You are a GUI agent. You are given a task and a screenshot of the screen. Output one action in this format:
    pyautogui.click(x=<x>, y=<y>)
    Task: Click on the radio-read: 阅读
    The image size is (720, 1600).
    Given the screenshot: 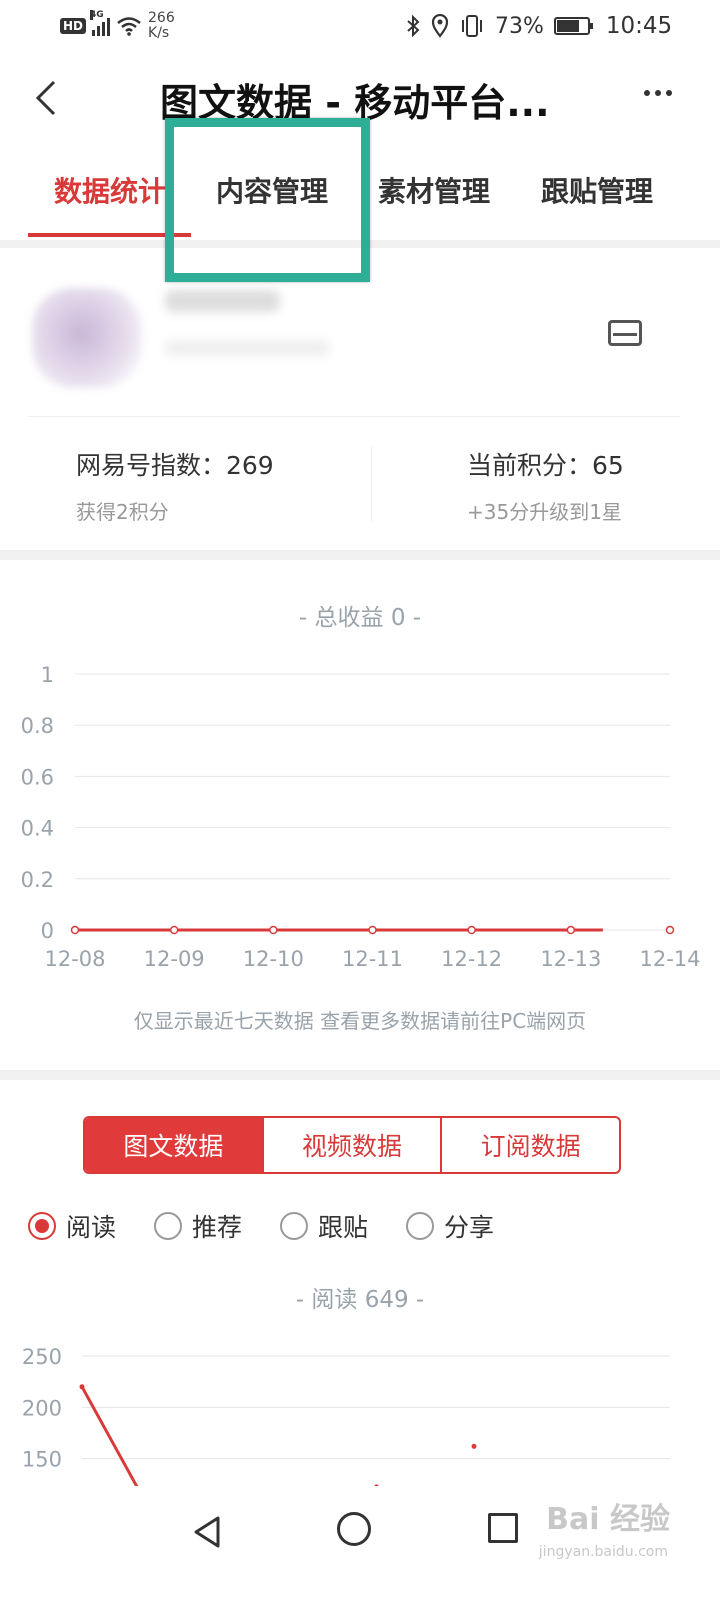 What is the action you would take?
    pyautogui.click(x=72, y=1226)
    